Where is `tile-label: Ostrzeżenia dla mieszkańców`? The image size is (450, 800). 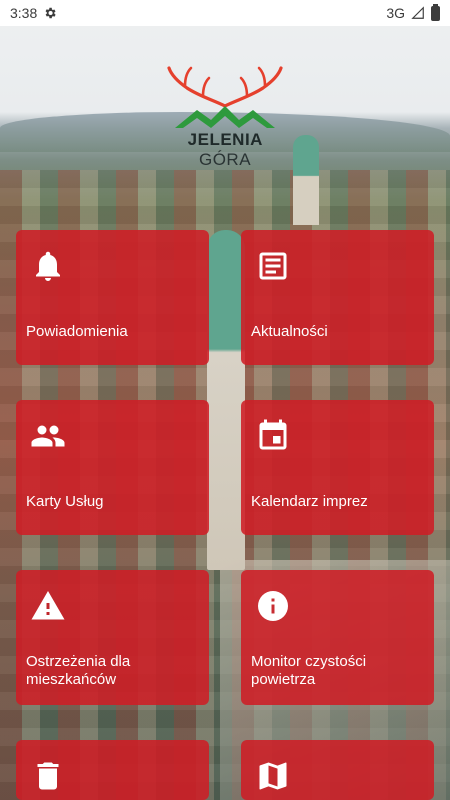
tile-label: Ostrzeżenia dla mieszkańców is located at coordinates (78, 670).